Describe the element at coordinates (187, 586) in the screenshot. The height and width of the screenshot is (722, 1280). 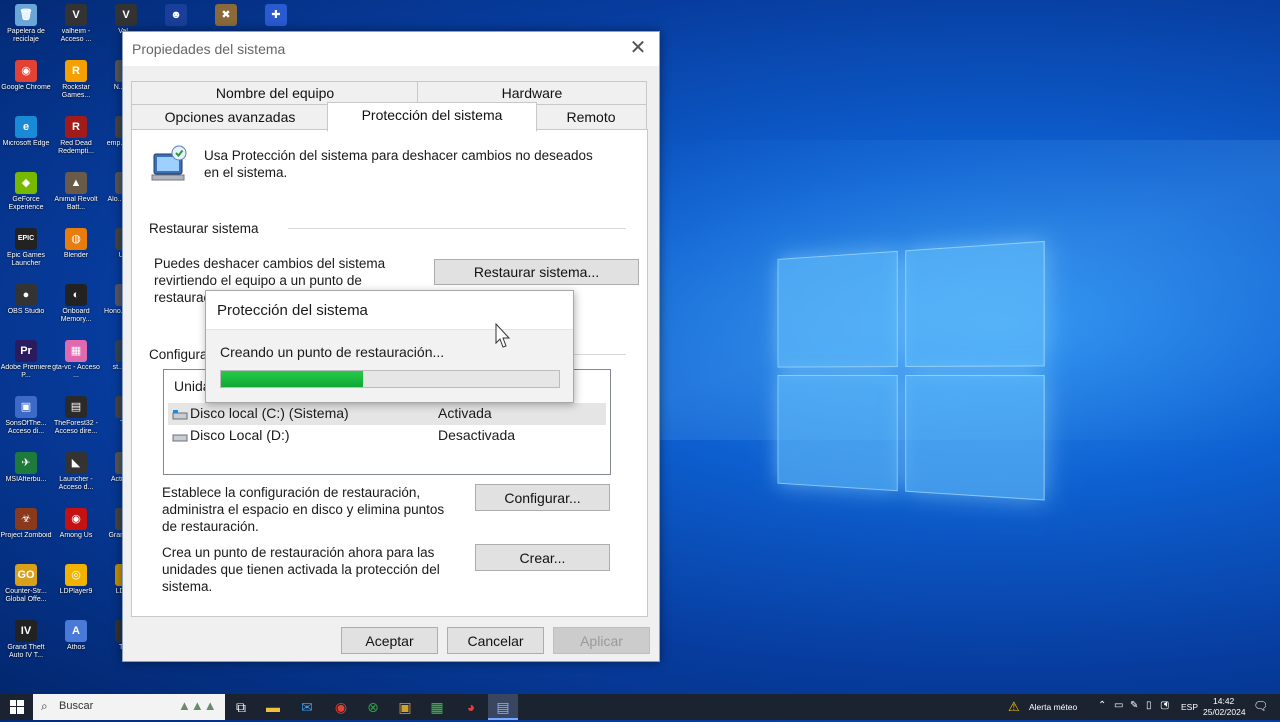
I see `create-desc-line3: sistema.` at that location.